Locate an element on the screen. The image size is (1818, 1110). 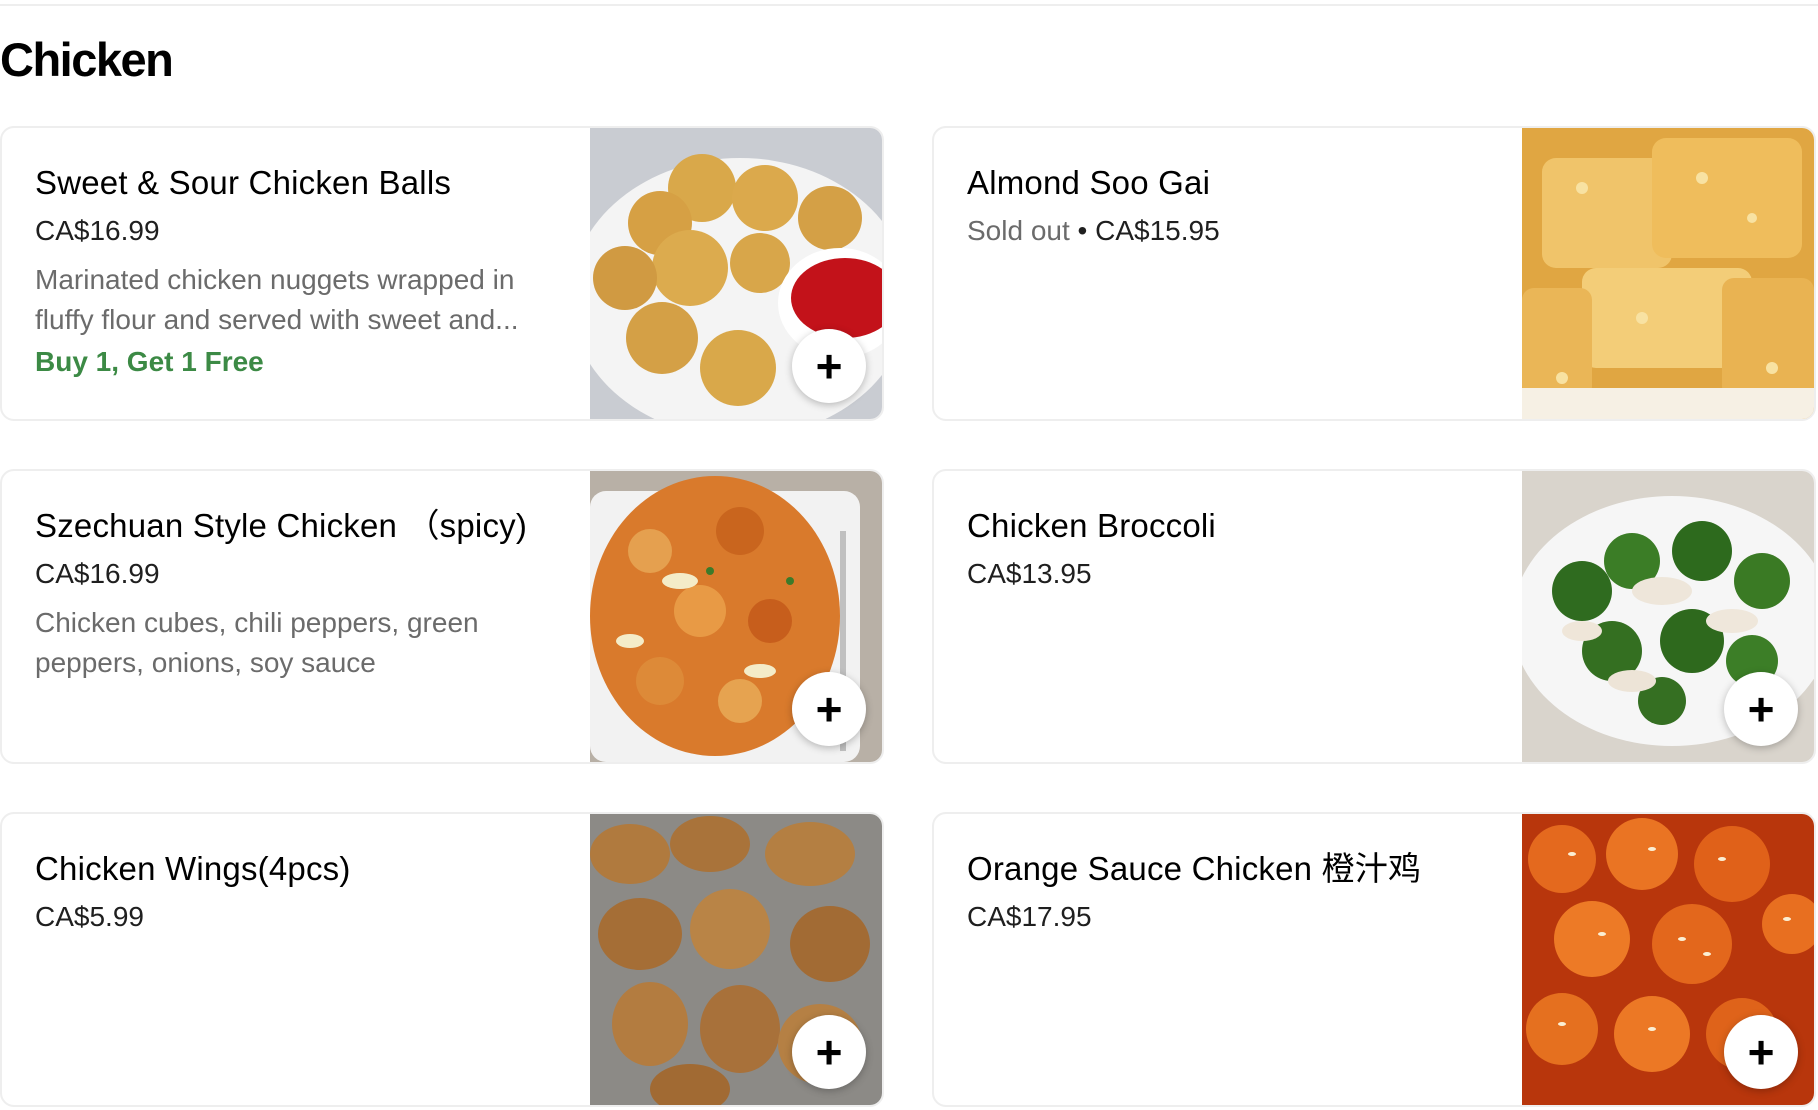
item-price: CA$15.95 is located at coordinates (1157, 231).